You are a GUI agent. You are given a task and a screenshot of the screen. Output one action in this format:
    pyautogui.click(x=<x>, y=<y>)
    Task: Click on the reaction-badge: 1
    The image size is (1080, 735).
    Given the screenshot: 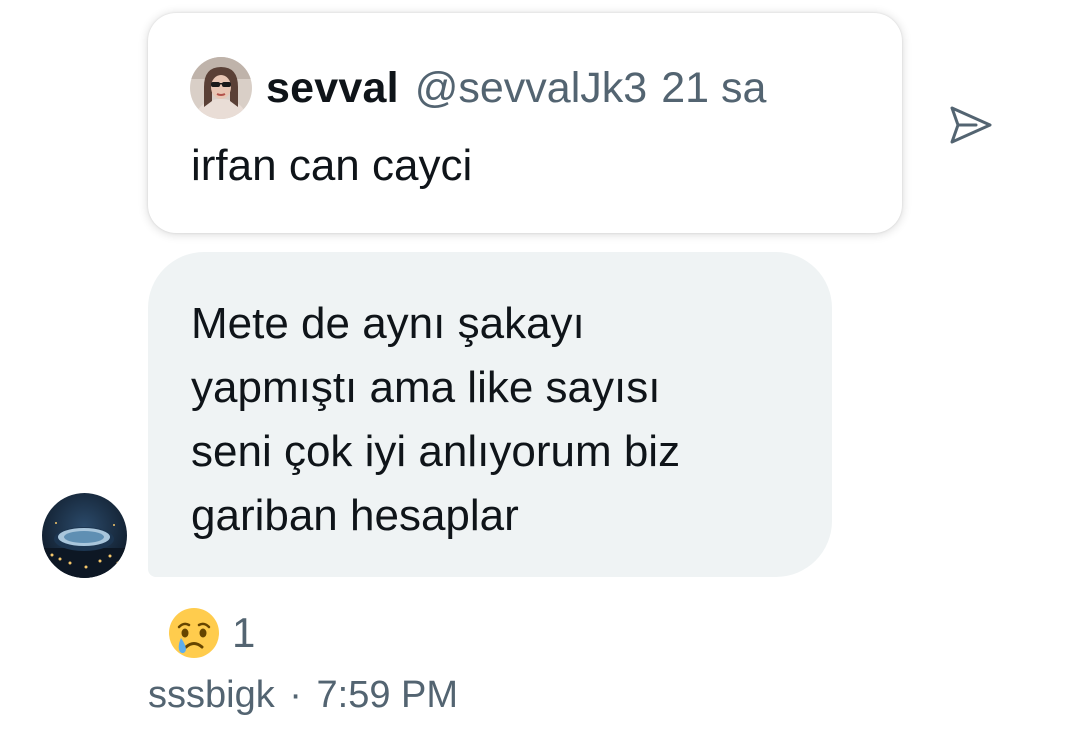 What is the action you would take?
    pyautogui.click(x=210, y=633)
    